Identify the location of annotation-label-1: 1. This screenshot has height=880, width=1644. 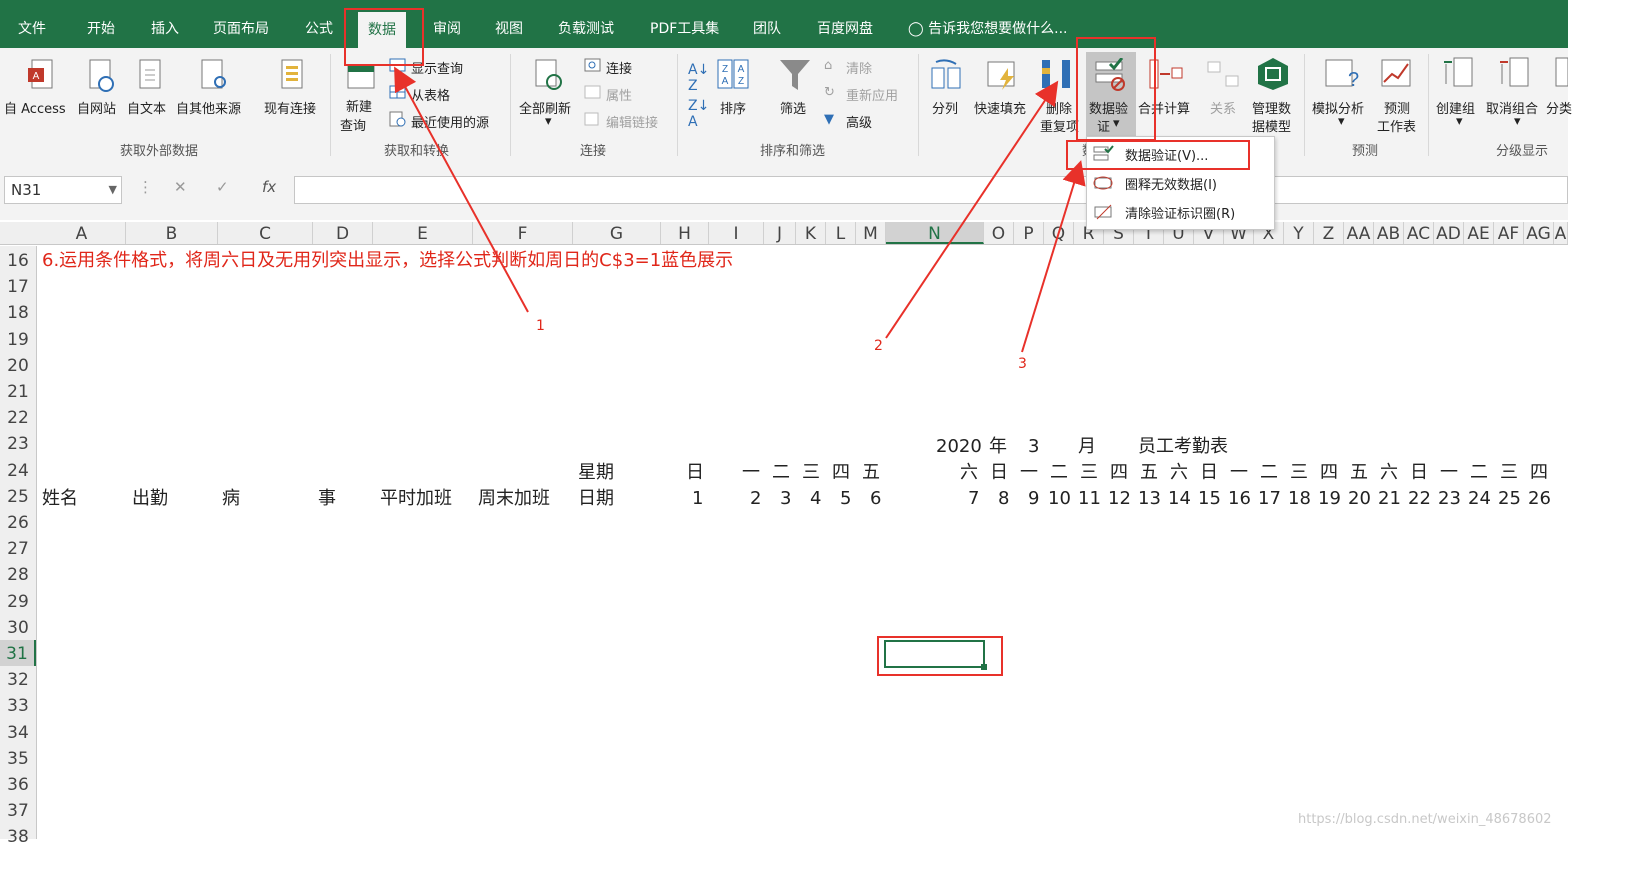
(540, 326).